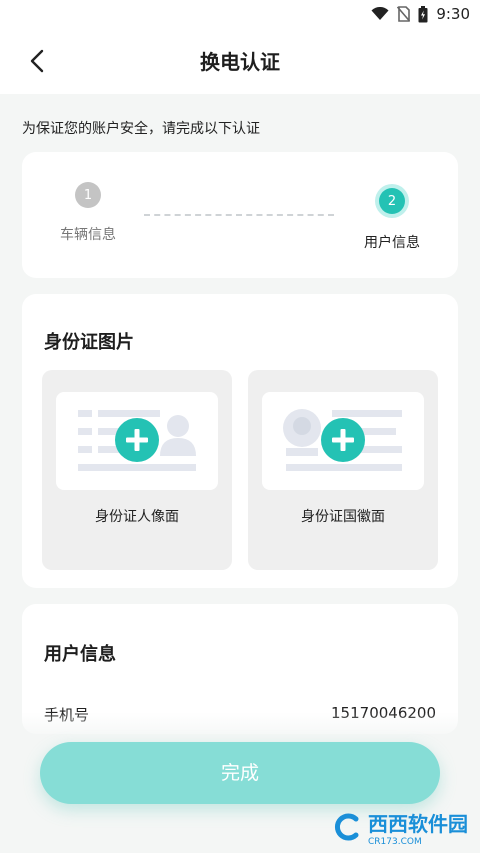  What do you see at coordinates (343, 517) in the screenshot?
I see `upload-label: 身份证国徽面` at bounding box center [343, 517].